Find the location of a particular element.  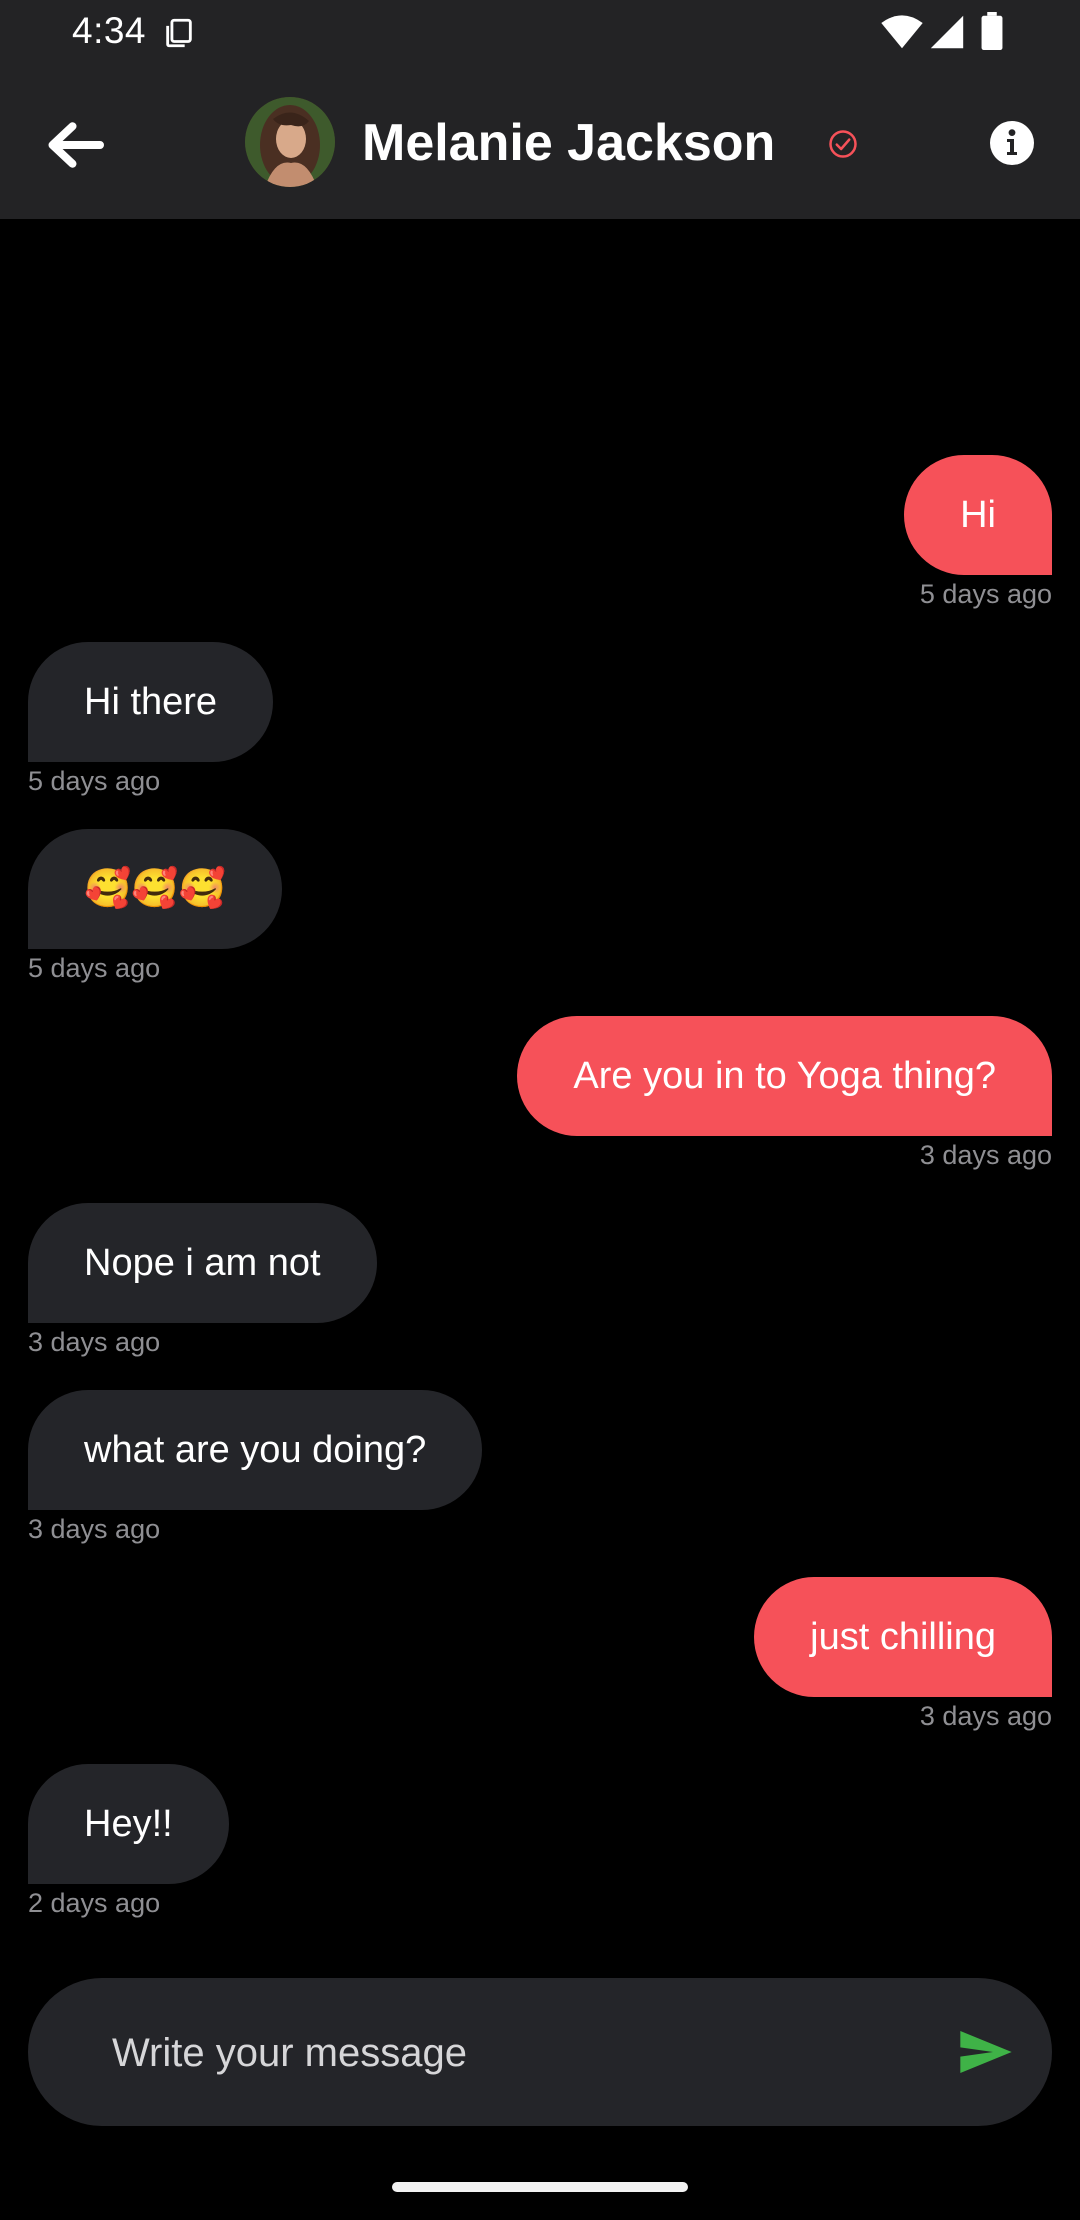

message-outgoing: Are you in to Yoga thing? 3 days ago is located at coordinates (784, 1093).